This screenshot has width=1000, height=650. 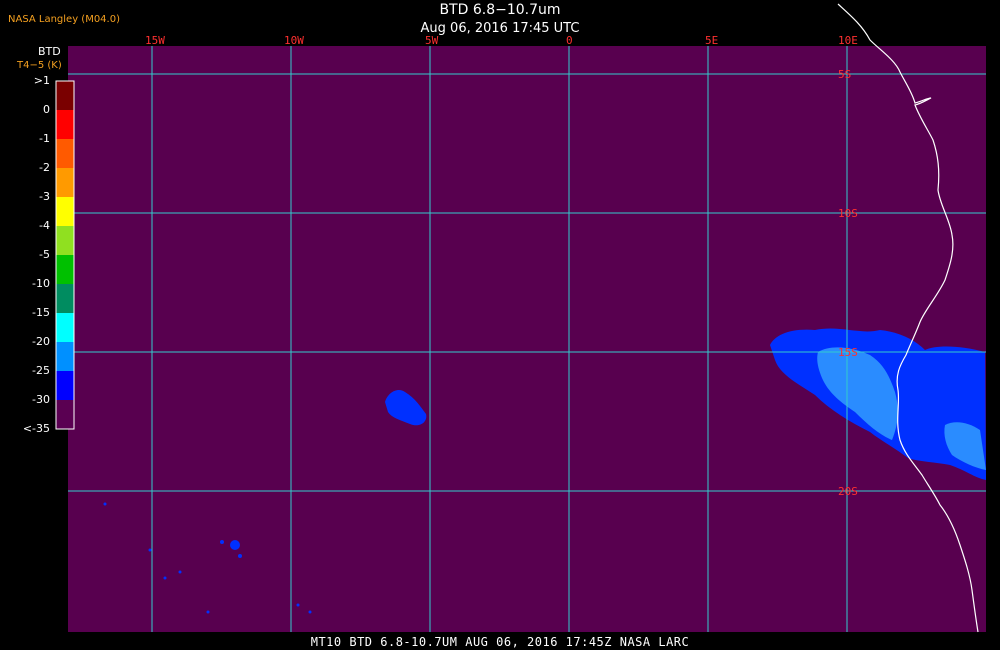 What do you see at coordinates (501, 40) in the screenshot?
I see `longitude-labels: 15W 10W 5W 0 5E 10E` at bounding box center [501, 40].